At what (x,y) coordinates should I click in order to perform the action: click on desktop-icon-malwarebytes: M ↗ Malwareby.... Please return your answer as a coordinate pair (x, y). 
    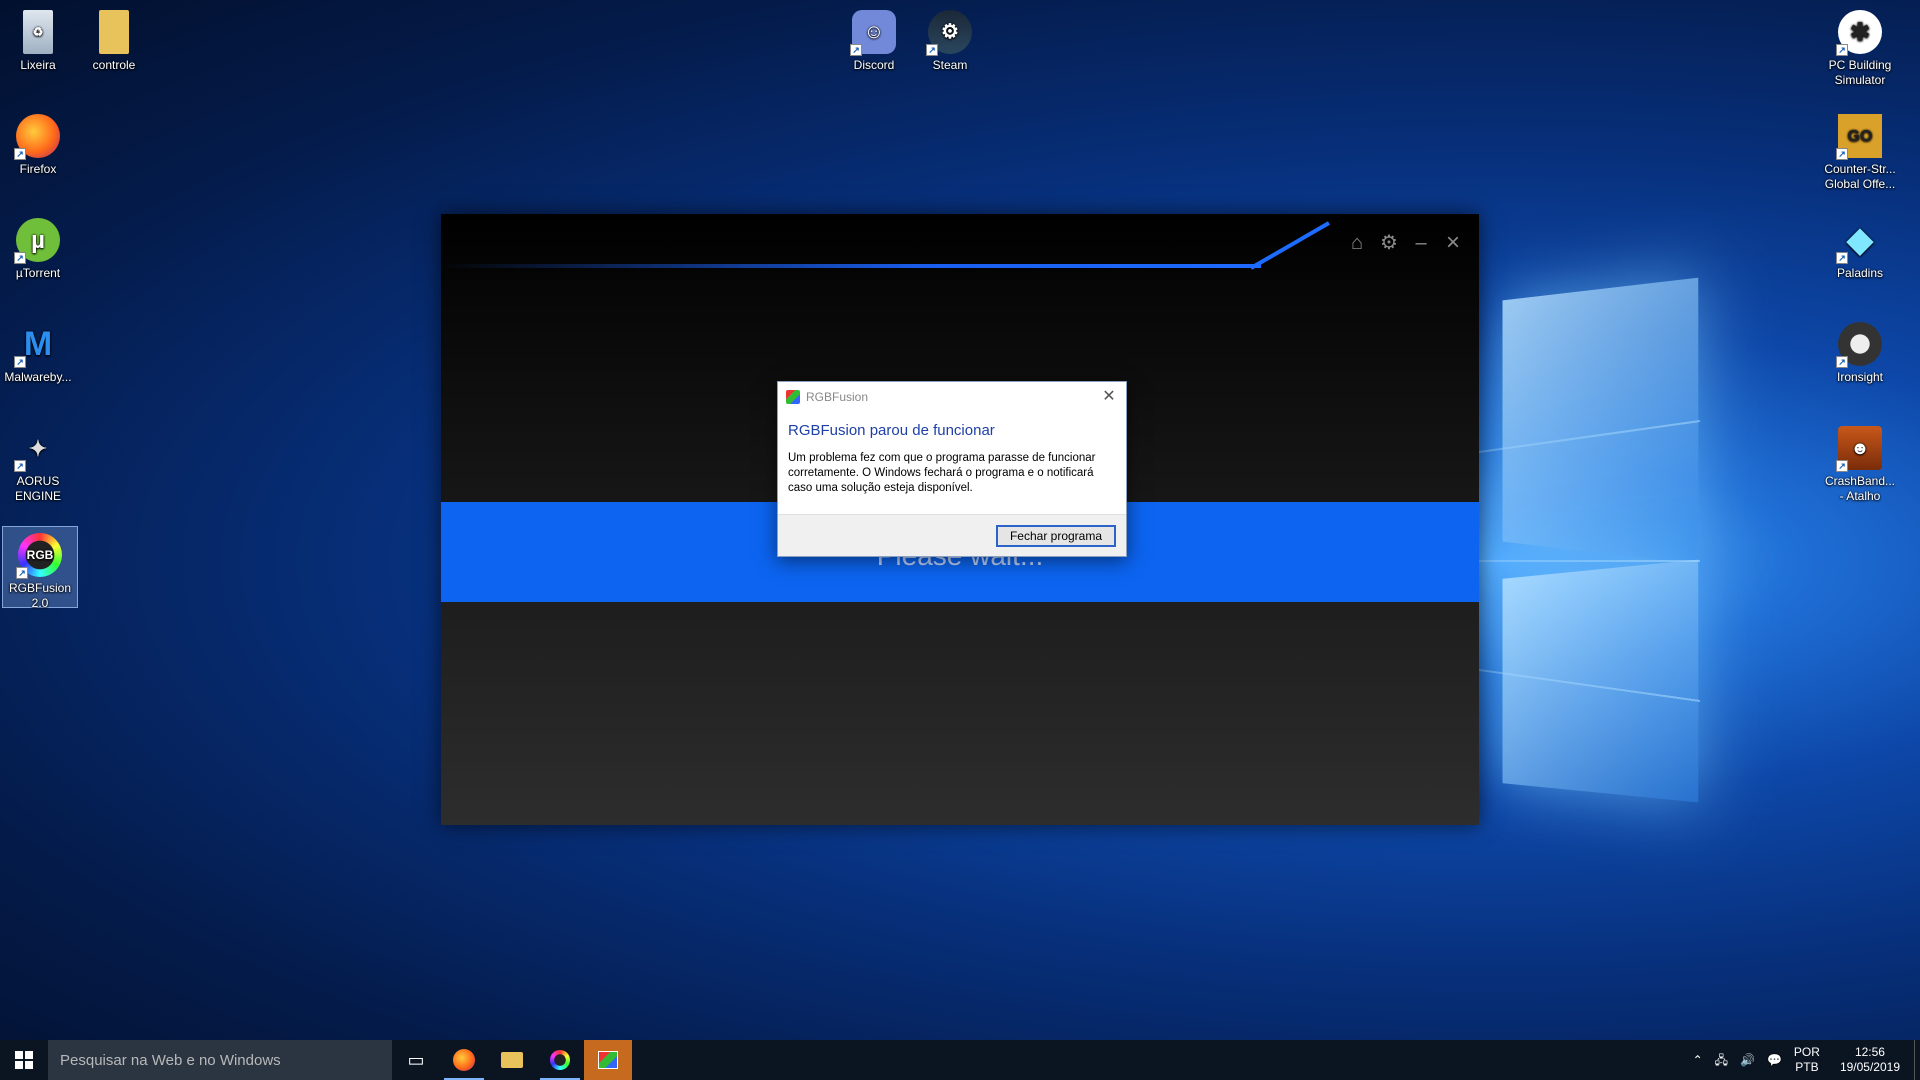
    Looking at the image, I should click on (38, 353).